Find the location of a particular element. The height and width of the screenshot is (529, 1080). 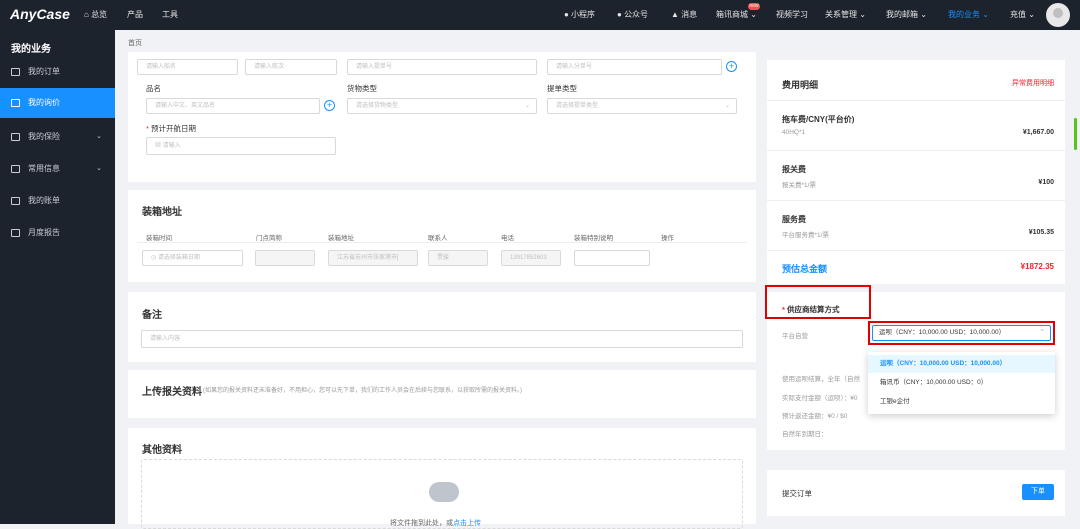

bl-type-label: 提单类型 is located at coordinates (562, 88).